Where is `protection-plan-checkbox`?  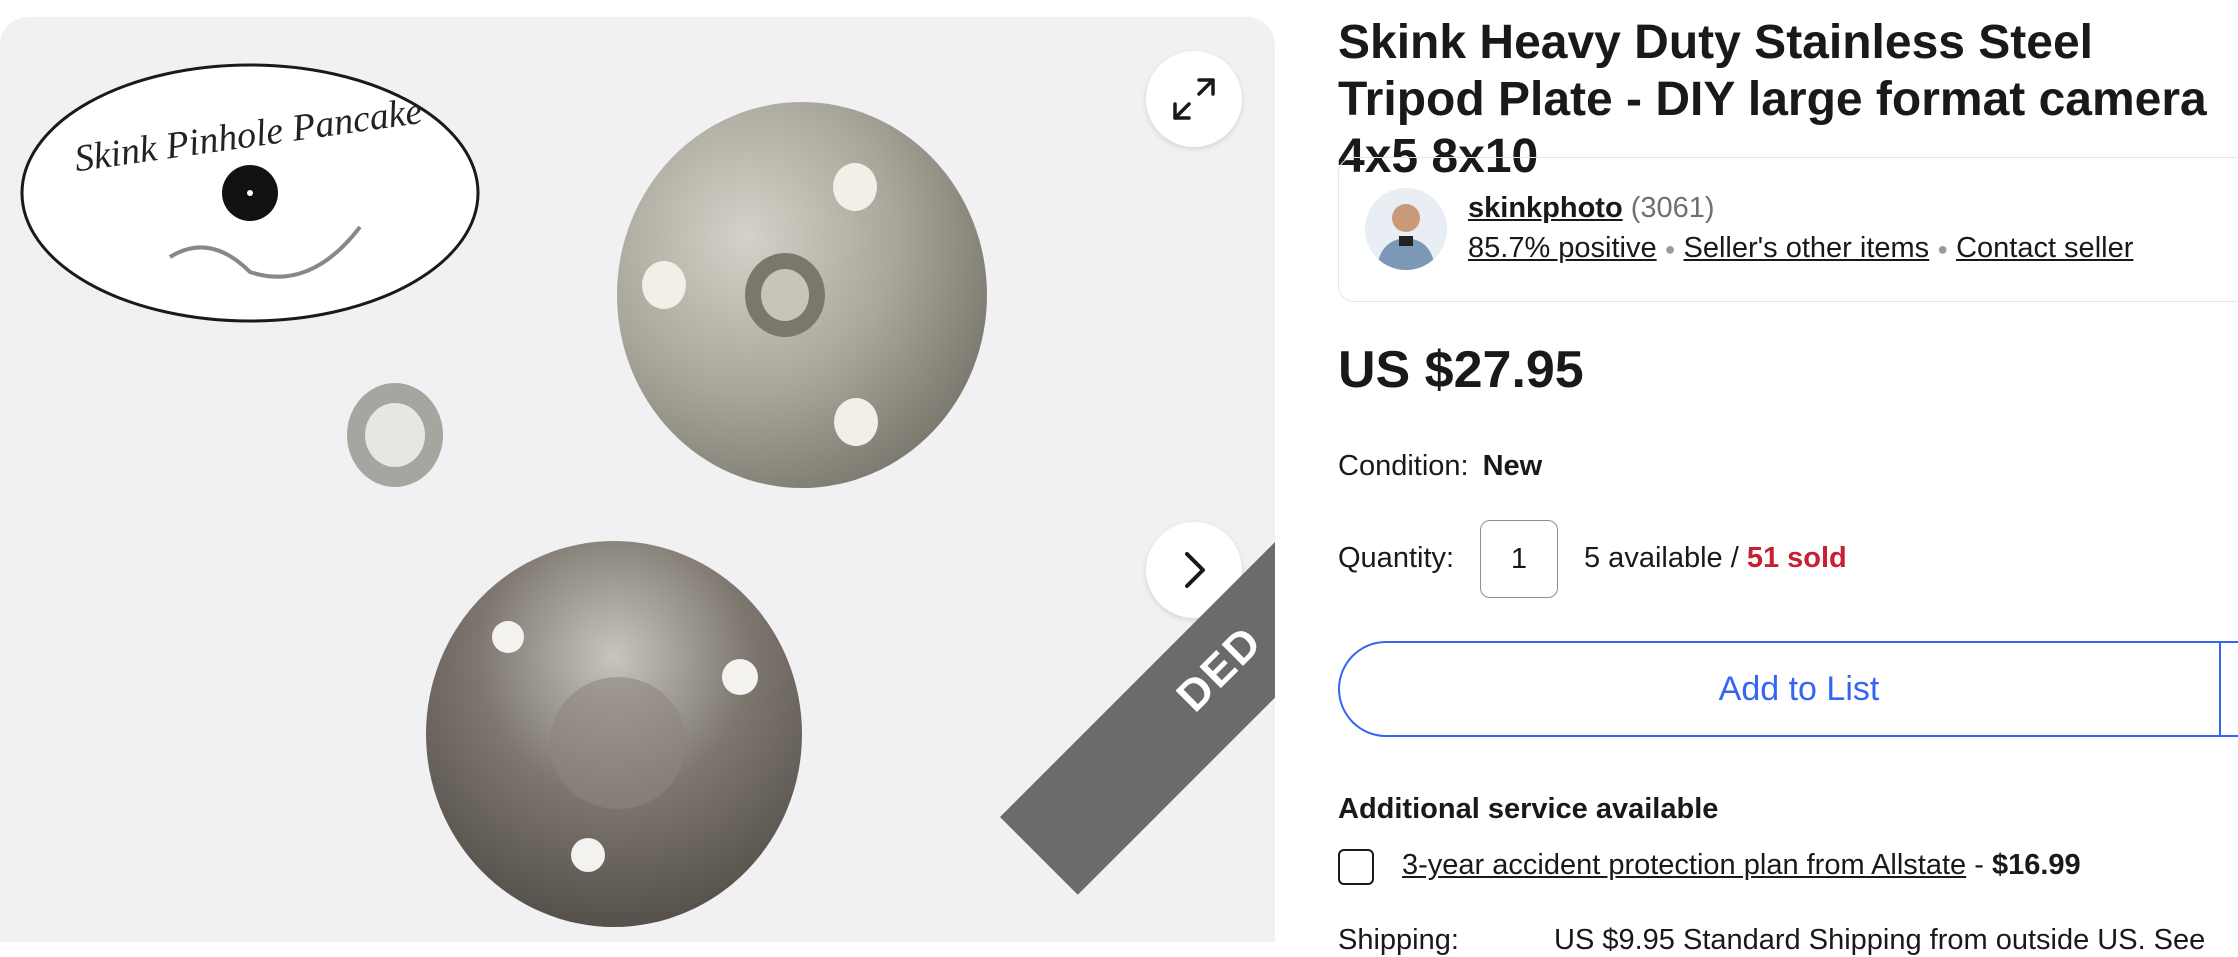 protection-plan-checkbox is located at coordinates (1356, 867).